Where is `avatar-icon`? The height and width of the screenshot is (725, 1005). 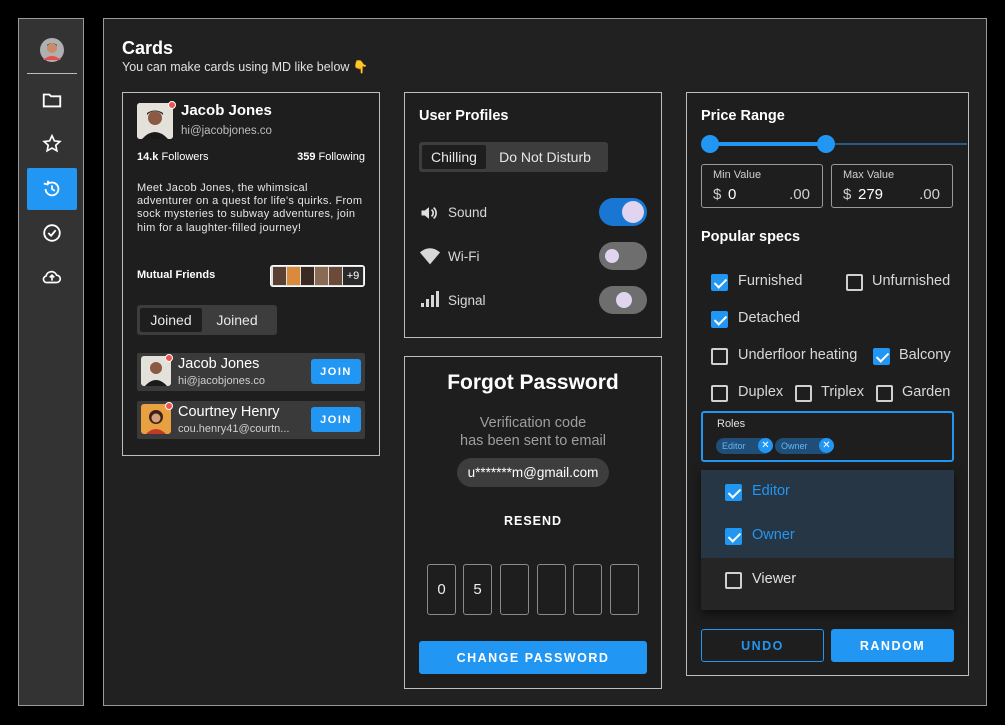
avatar-icon is located at coordinates (52, 50).